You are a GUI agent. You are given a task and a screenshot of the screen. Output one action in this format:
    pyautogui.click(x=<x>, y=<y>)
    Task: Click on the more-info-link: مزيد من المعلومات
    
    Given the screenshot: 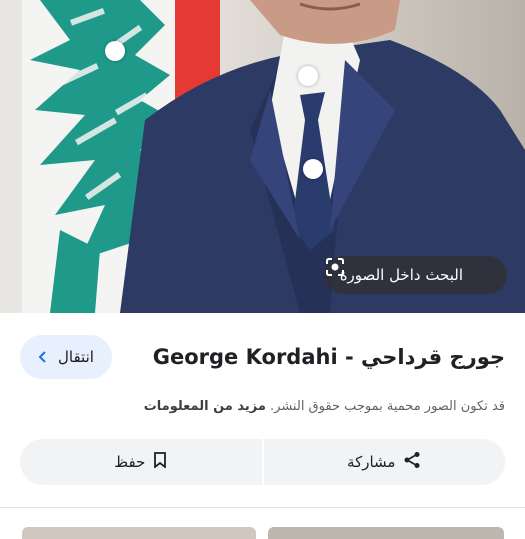 What is the action you would take?
    pyautogui.click(x=205, y=406)
    